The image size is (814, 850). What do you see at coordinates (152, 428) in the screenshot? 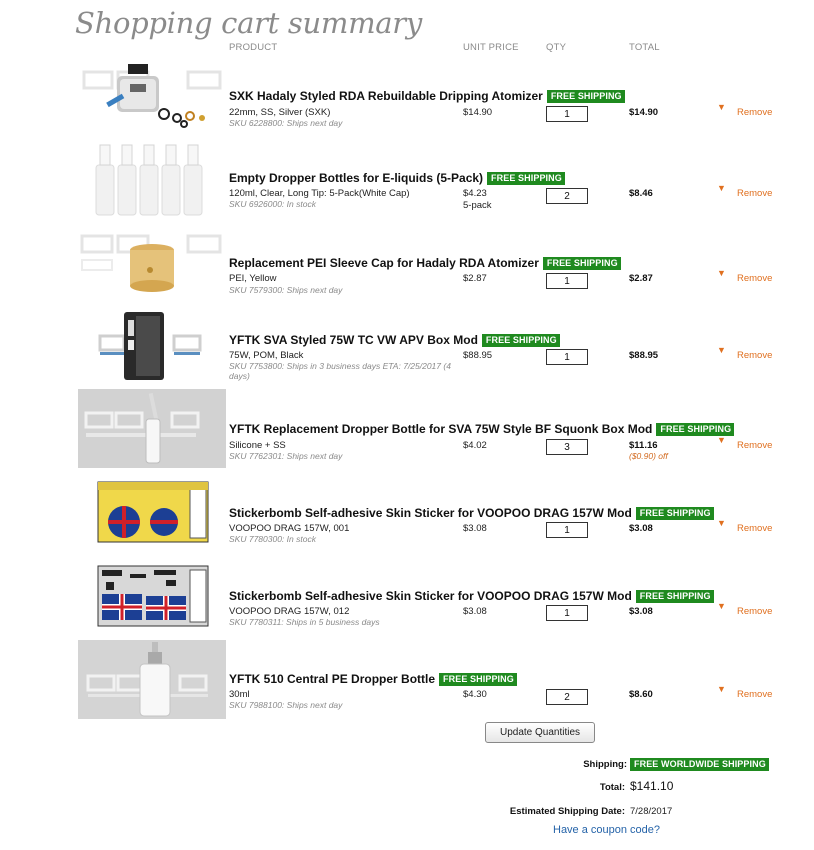
I see `product-image-squonk-bottle` at bounding box center [152, 428].